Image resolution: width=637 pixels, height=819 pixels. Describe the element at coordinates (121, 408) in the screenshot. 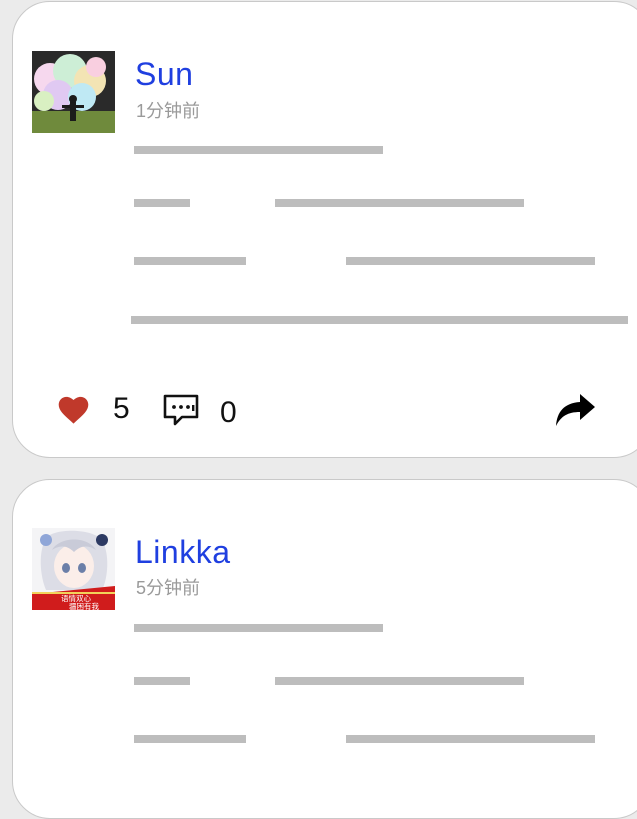

I see `like-count: 5` at that location.